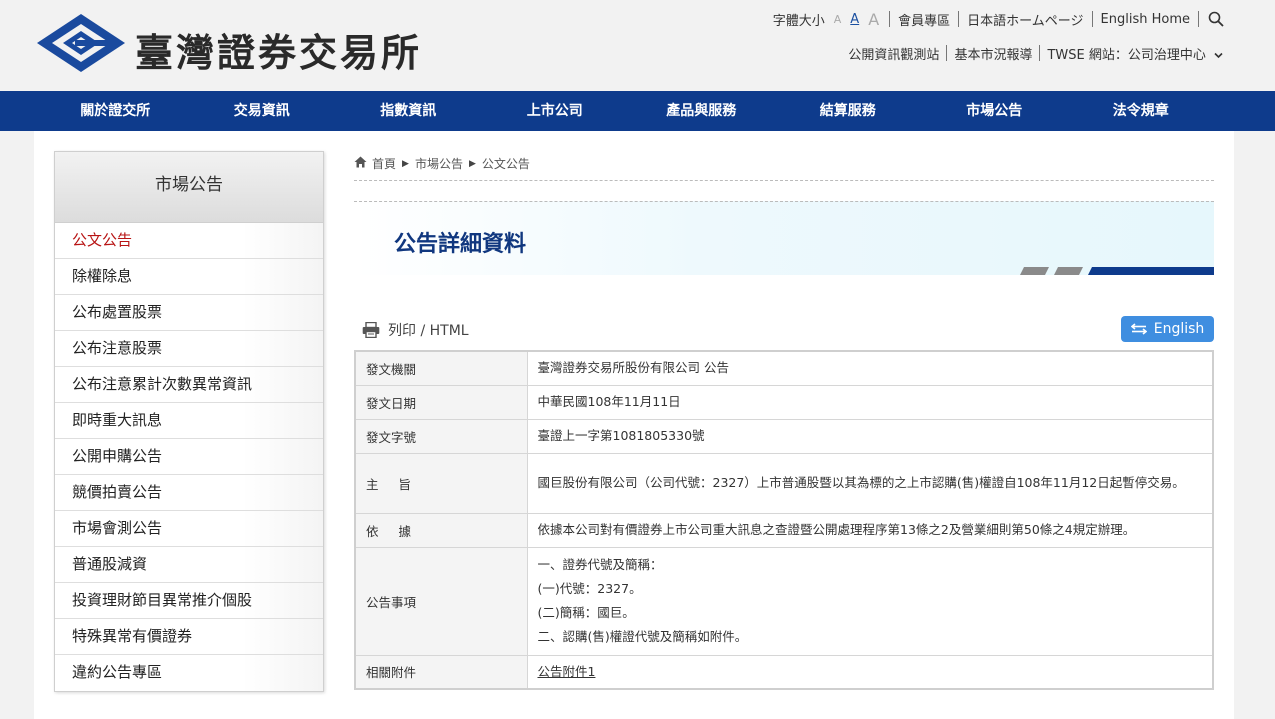 The height and width of the screenshot is (719, 1275). What do you see at coordinates (567, 671) in the screenshot?
I see `attachment-link: 公告附件1` at bounding box center [567, 671].